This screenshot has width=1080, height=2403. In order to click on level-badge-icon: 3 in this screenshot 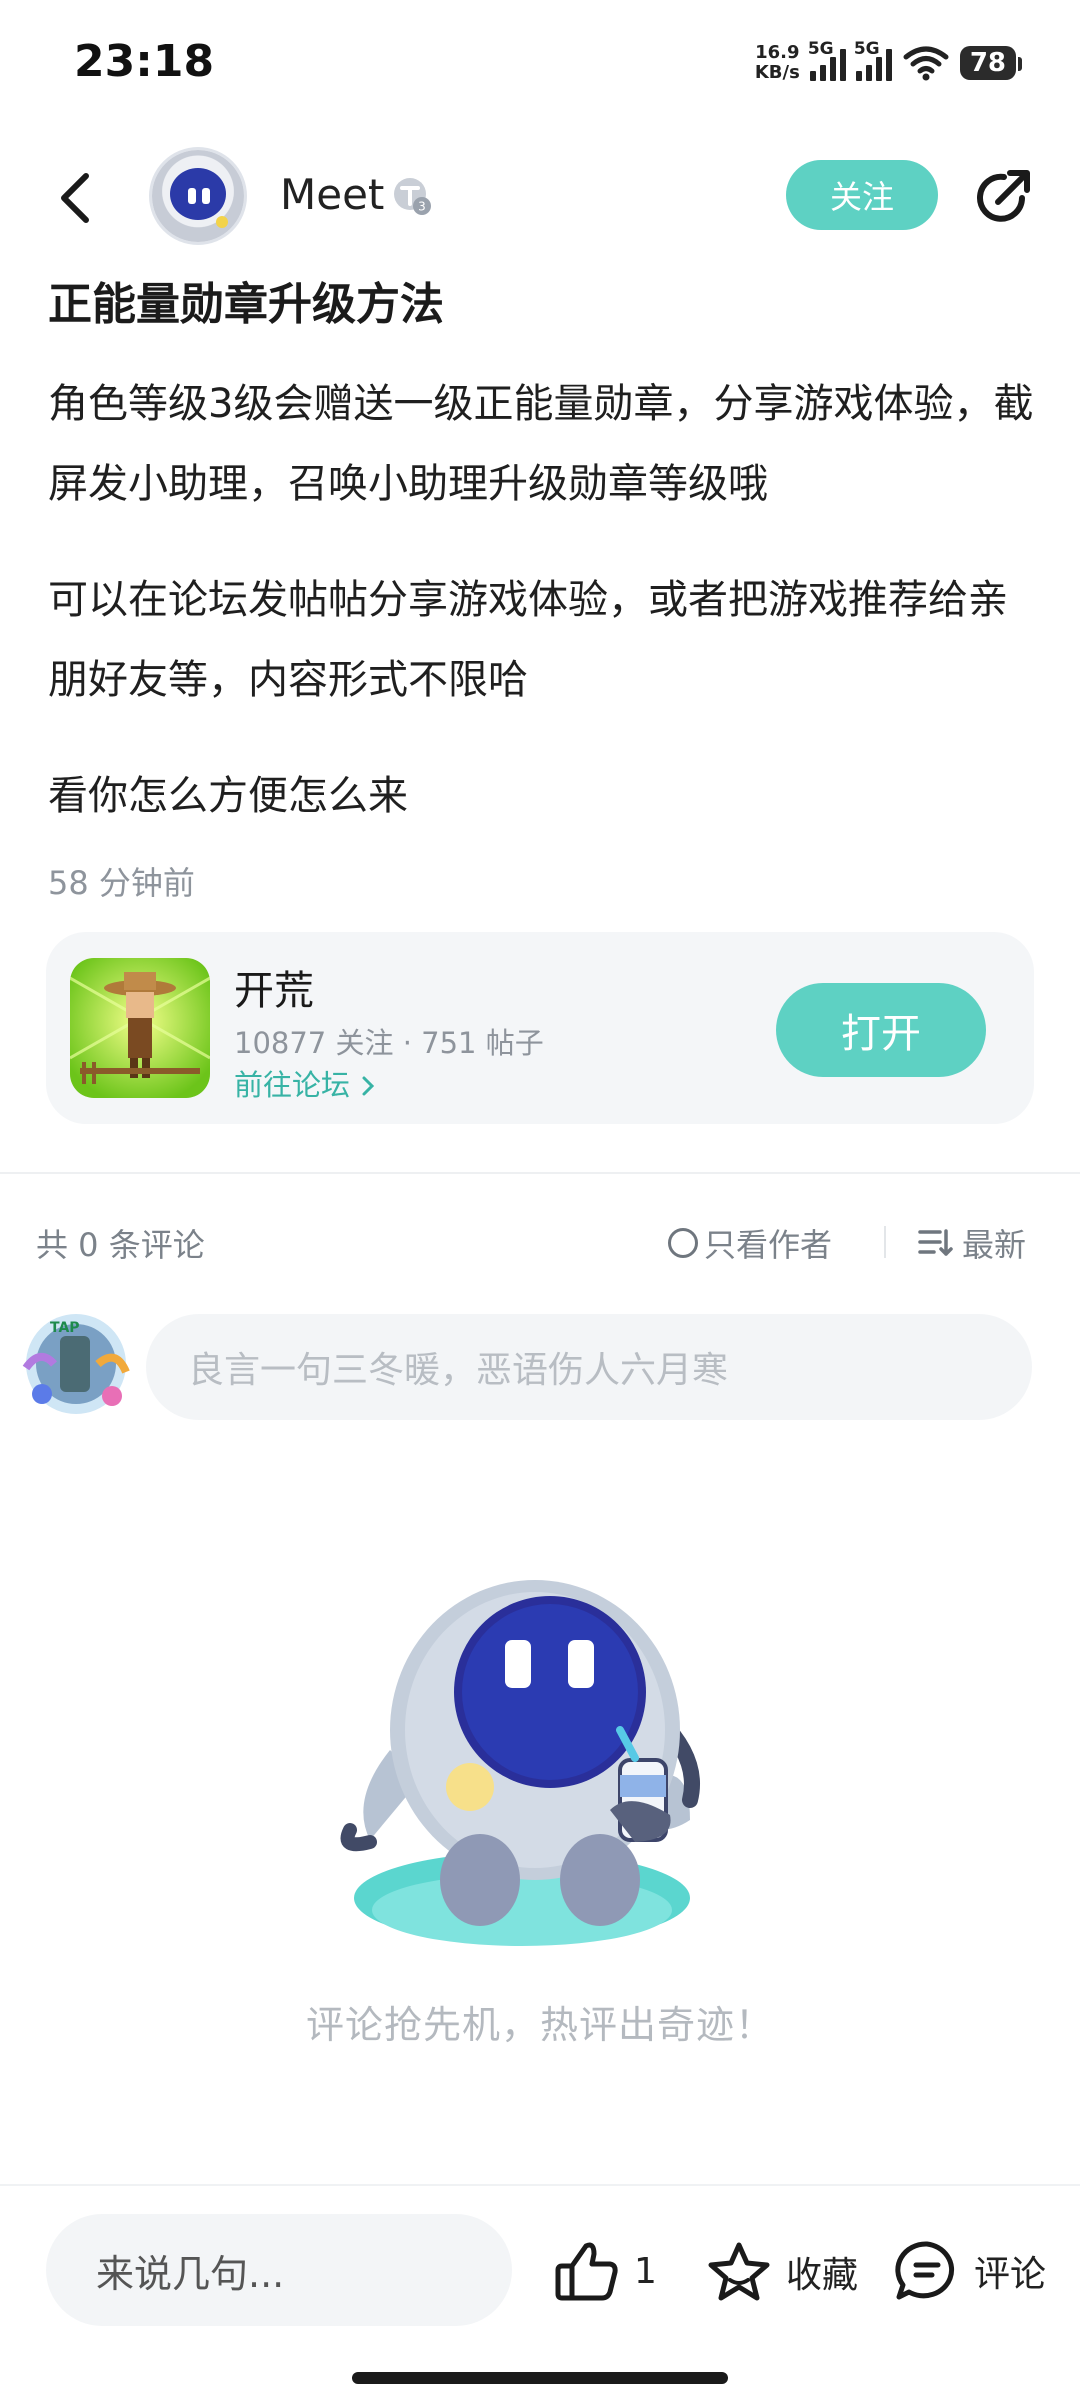, I will do `click(412, 196)`.